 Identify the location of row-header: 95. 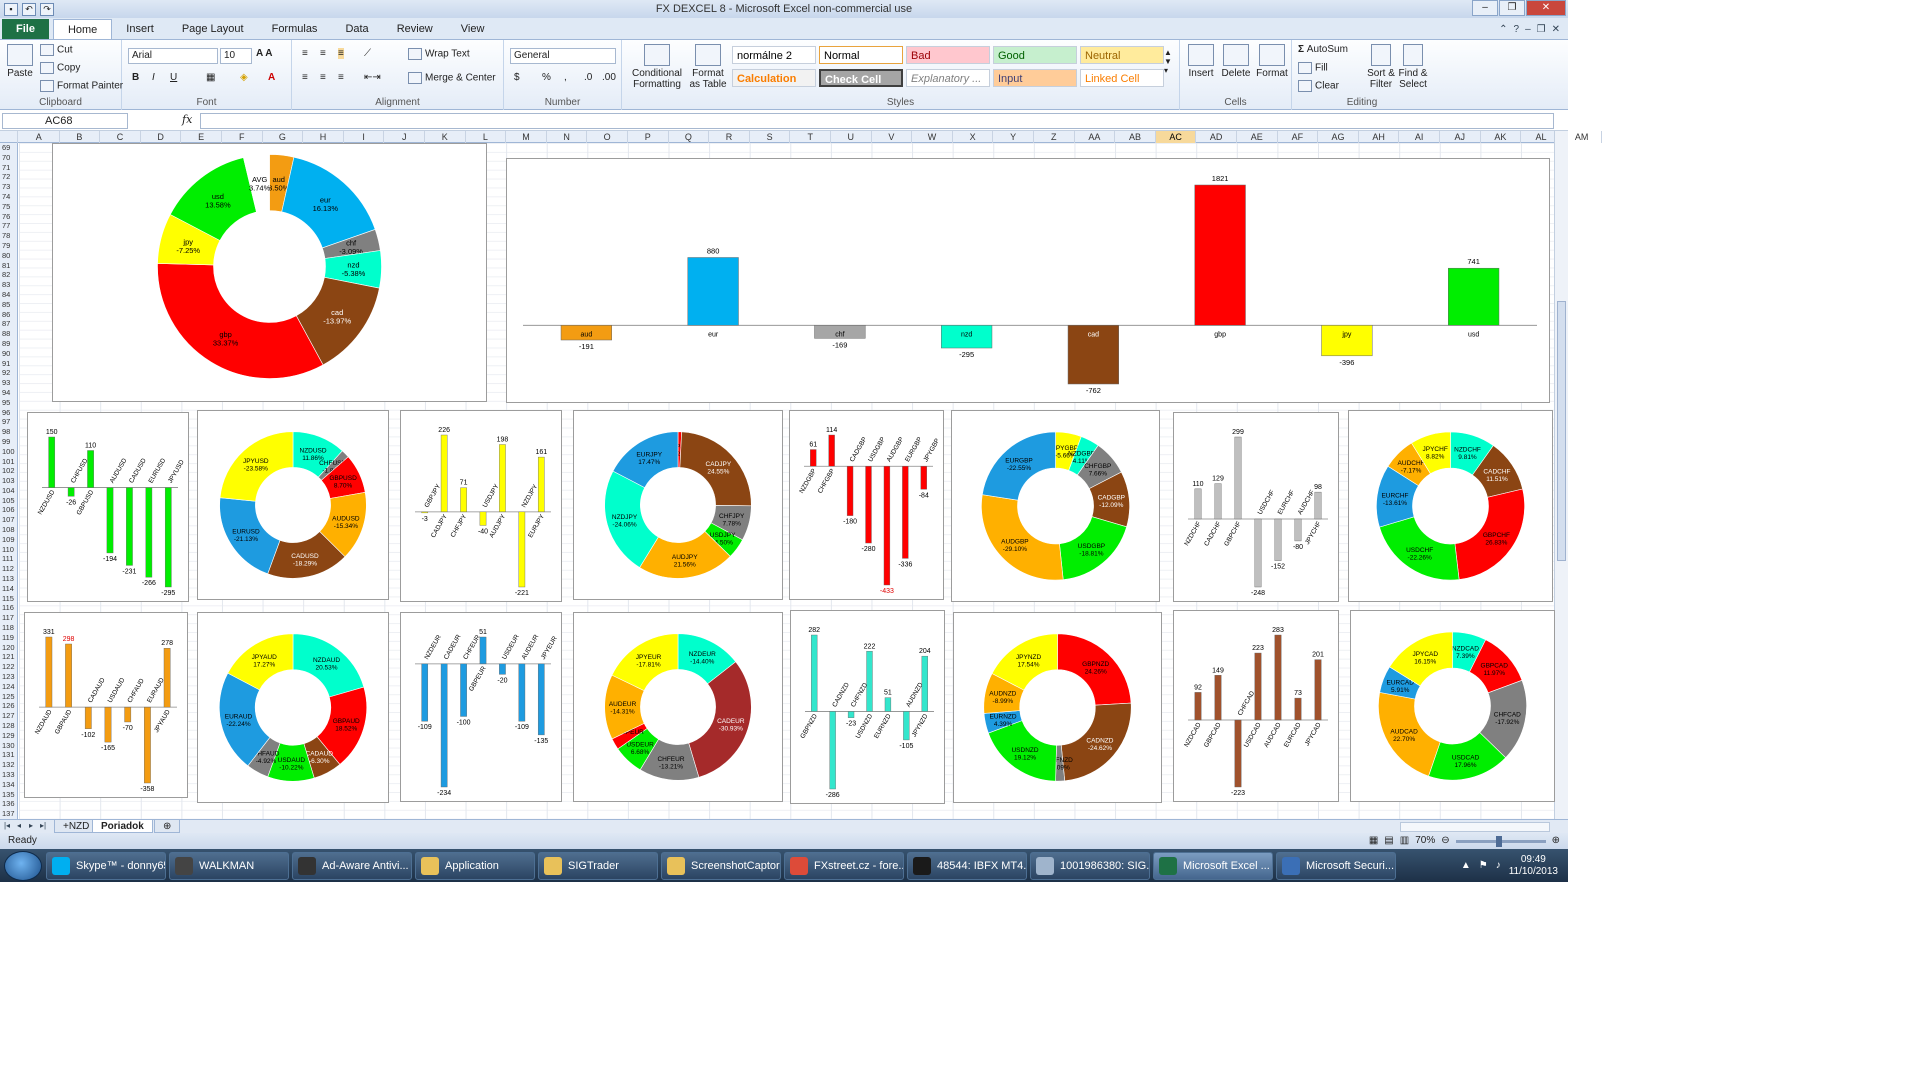
(8, 402).